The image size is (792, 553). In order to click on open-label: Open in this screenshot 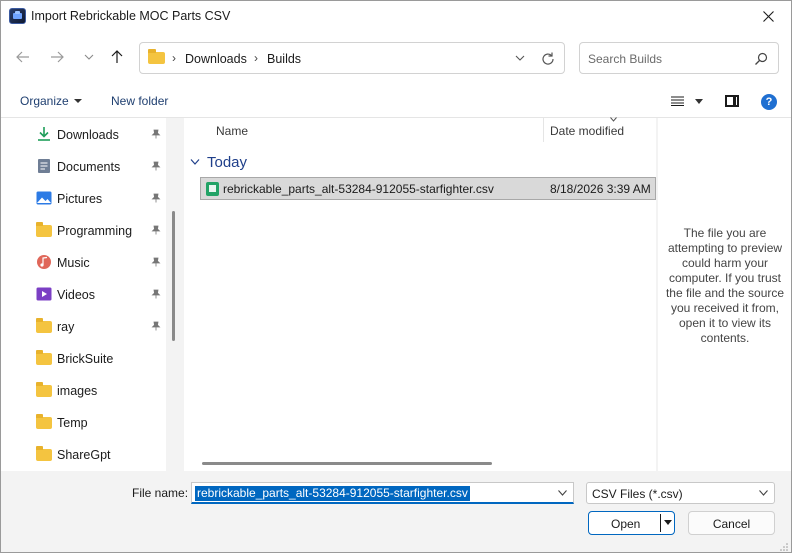, I will do `click(626, 524)`.